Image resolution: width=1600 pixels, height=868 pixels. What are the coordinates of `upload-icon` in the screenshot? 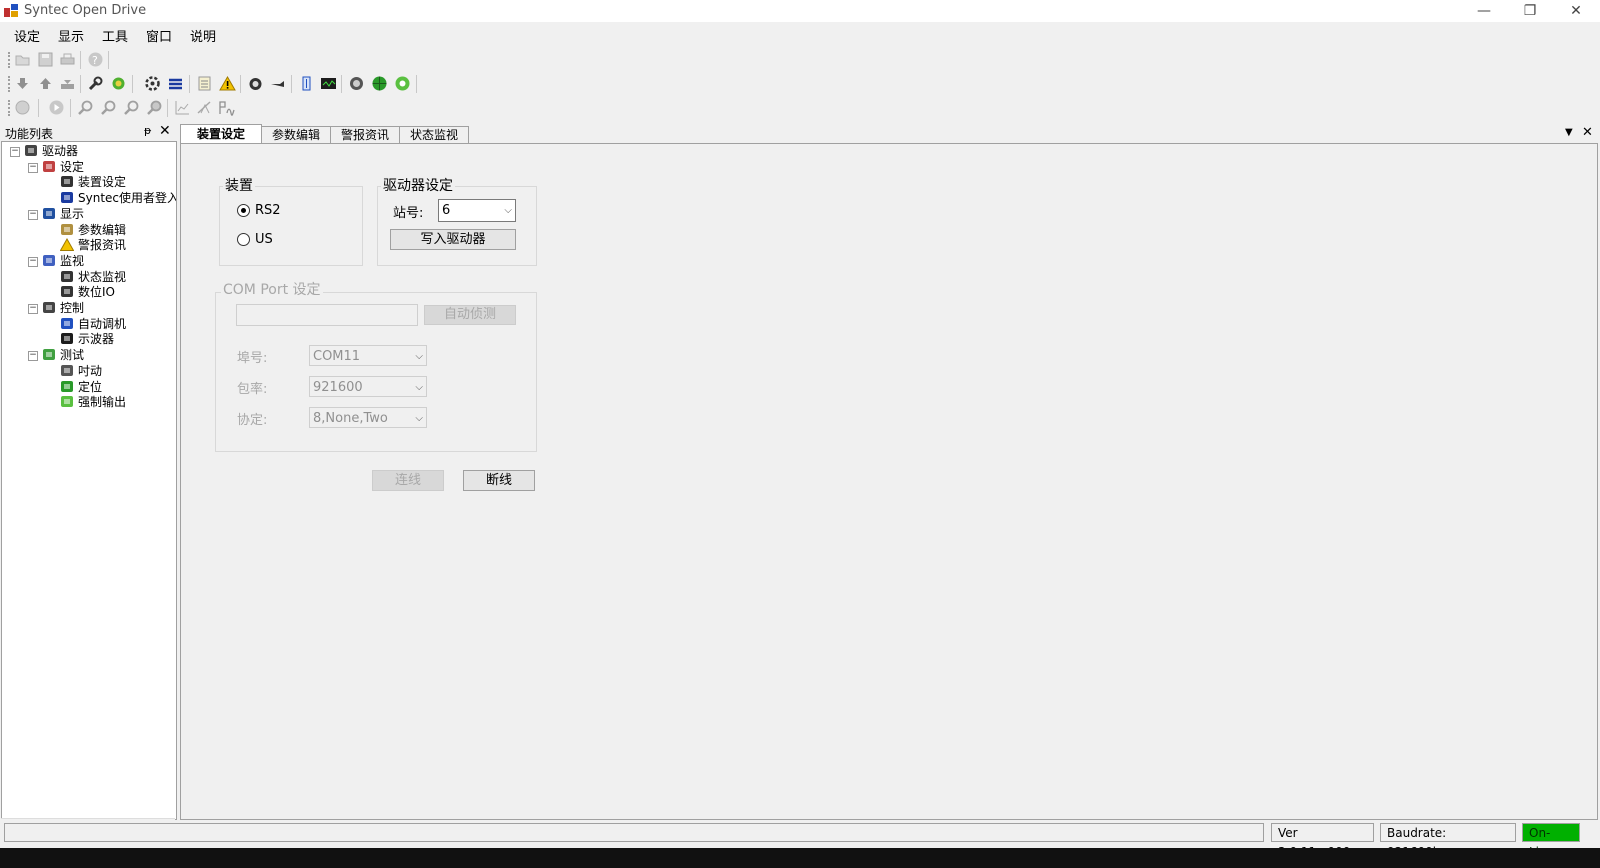 It's located at (45, 83).